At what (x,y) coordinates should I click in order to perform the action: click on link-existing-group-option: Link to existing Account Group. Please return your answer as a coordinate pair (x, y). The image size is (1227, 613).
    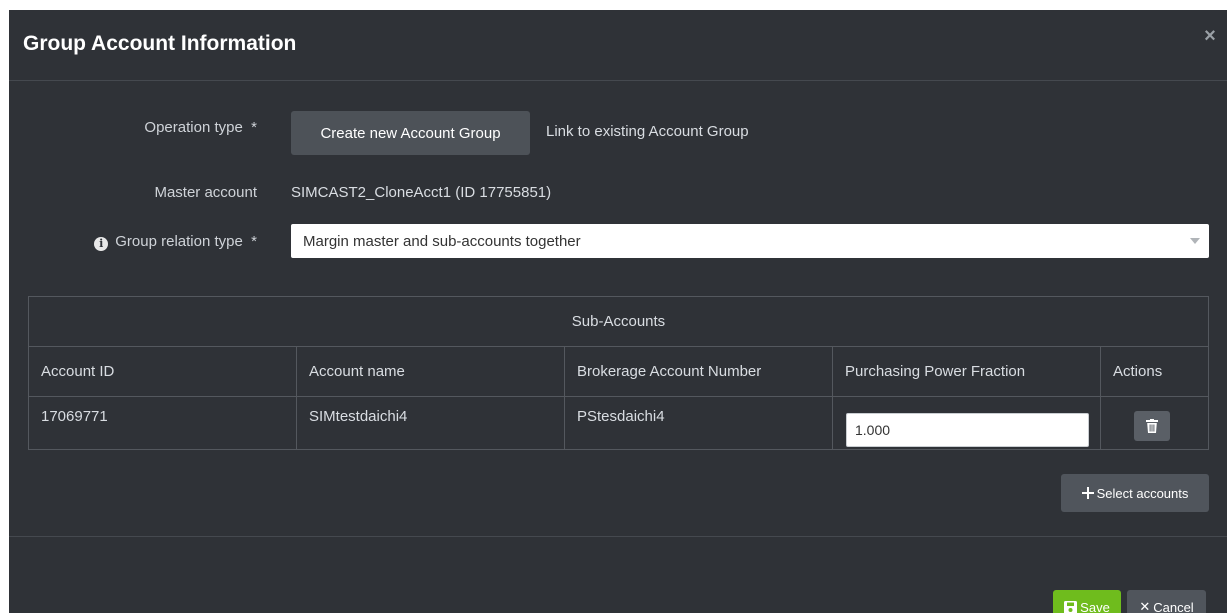
    Looking at the image, I should click on (647, 131).